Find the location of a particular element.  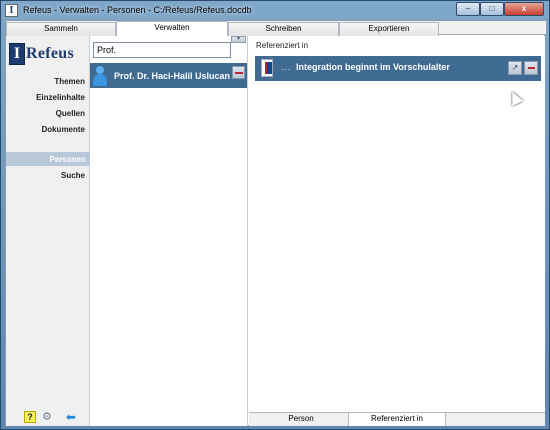

main-tabs: Sammeln Verwalten Schreiben Exportieren is located at coordinates (276, 28).